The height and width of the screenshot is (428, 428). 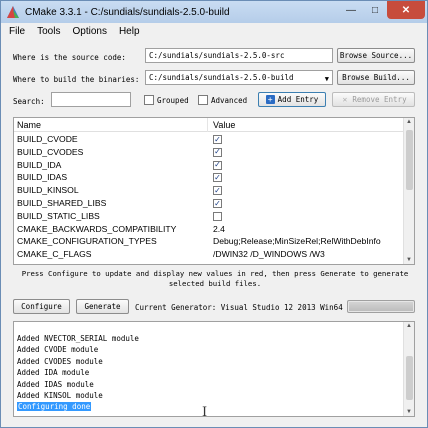 I want to click on close-button: ✕, so click(x=406, y=10).